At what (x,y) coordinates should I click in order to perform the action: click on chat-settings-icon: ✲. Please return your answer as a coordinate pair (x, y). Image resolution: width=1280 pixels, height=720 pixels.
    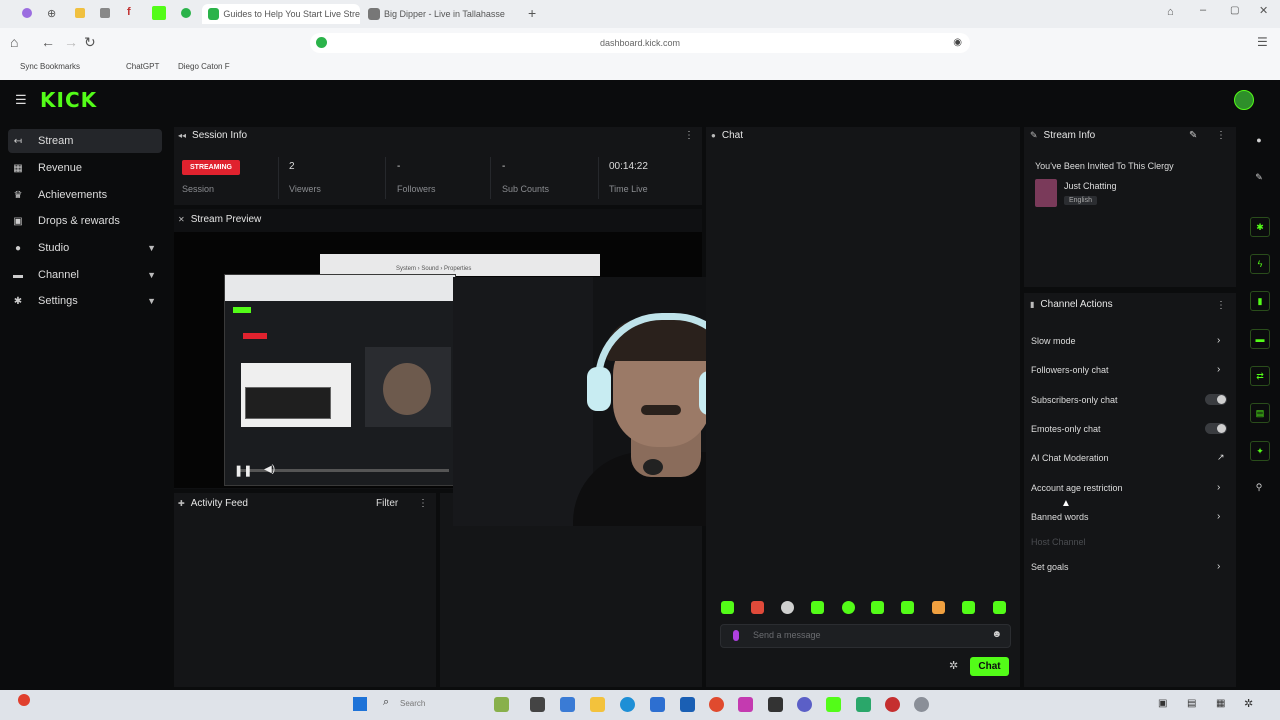
    Looking at the image, I should click on (953, 665).